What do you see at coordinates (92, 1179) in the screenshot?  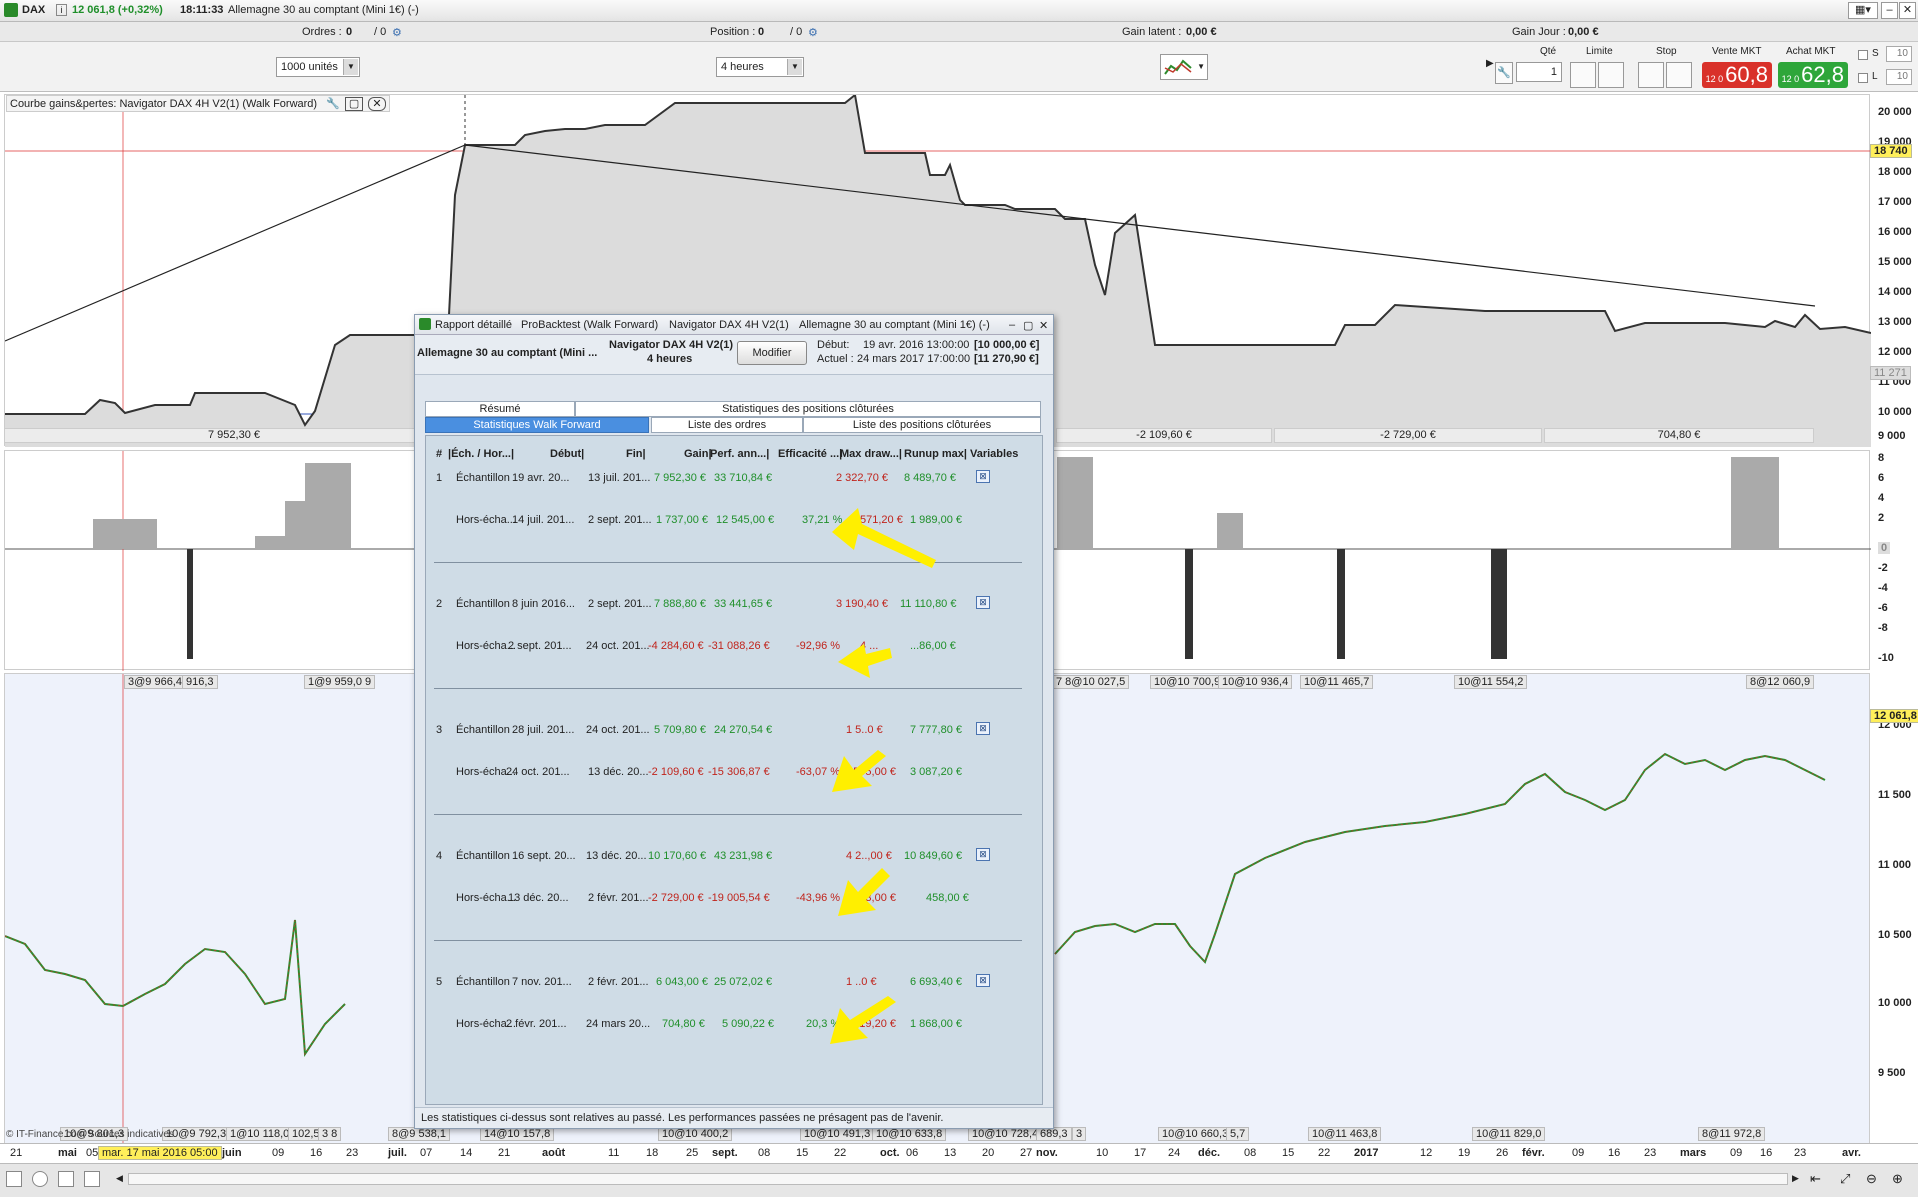 I see `grid-icon` at bounding box center [92, 1179].